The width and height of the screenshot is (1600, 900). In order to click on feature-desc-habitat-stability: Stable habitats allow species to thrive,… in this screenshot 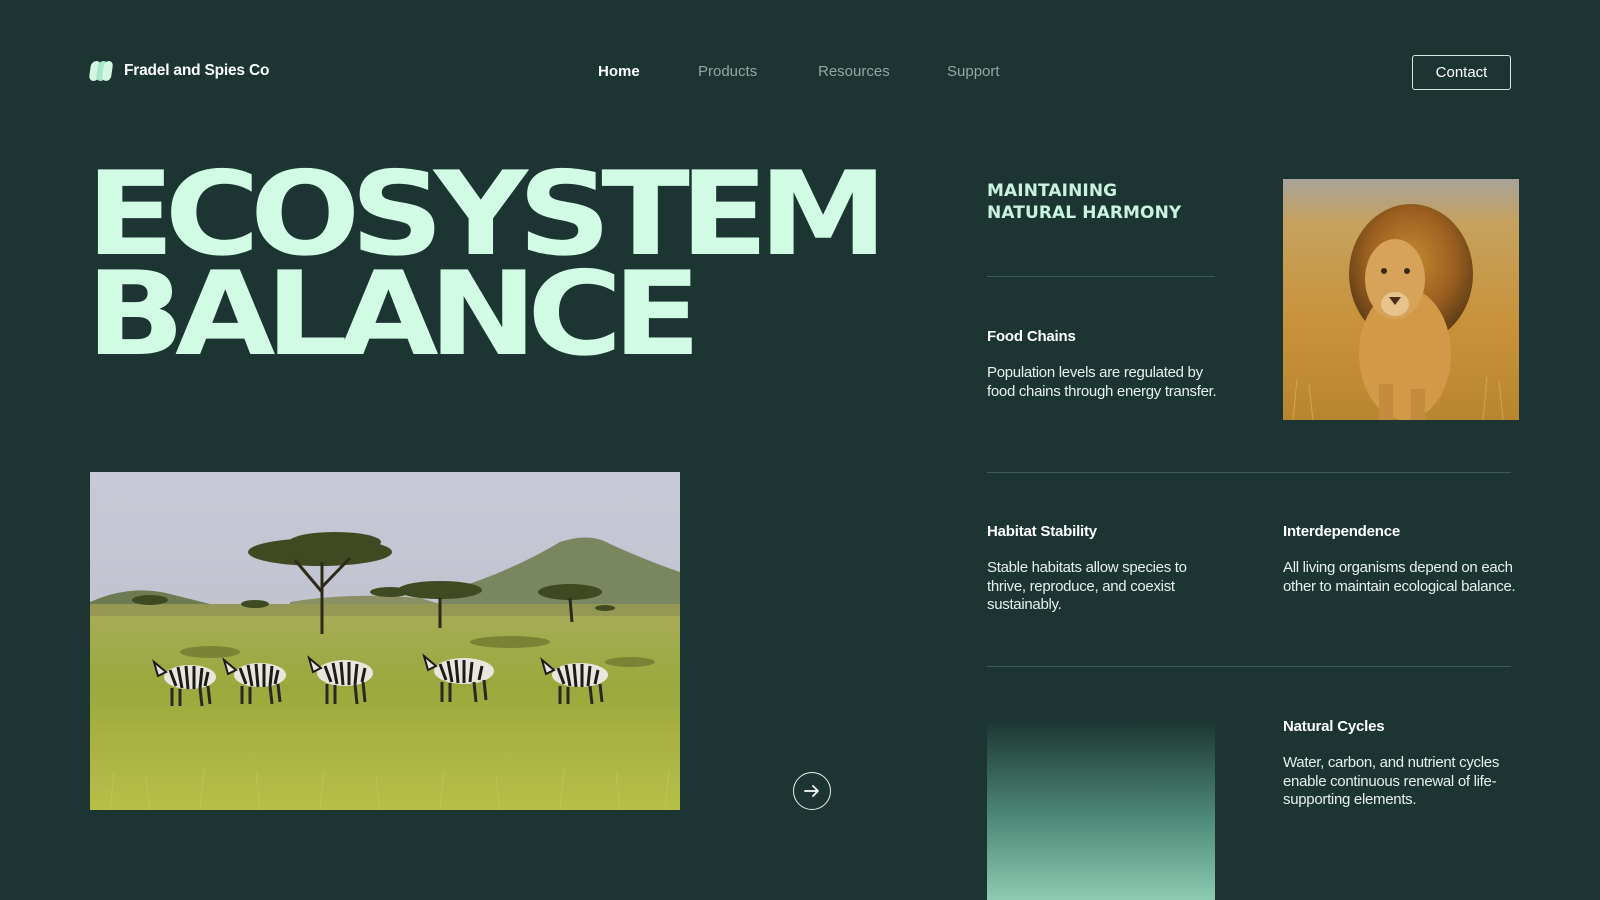, I will do `click(1087, 586)`.